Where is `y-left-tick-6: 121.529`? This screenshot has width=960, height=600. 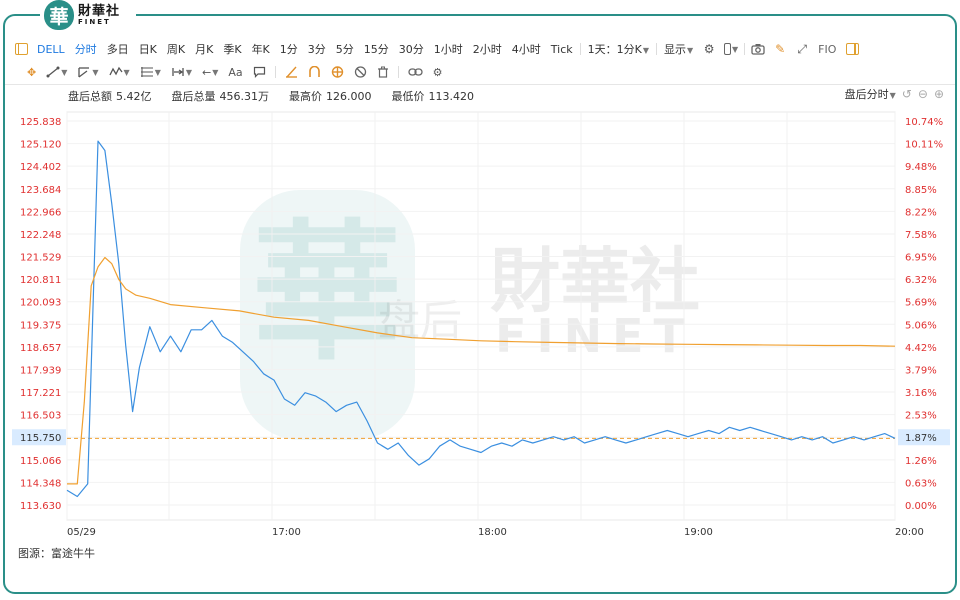
y-left-tick-6: 121.529 is located at coordinates (40, 258).